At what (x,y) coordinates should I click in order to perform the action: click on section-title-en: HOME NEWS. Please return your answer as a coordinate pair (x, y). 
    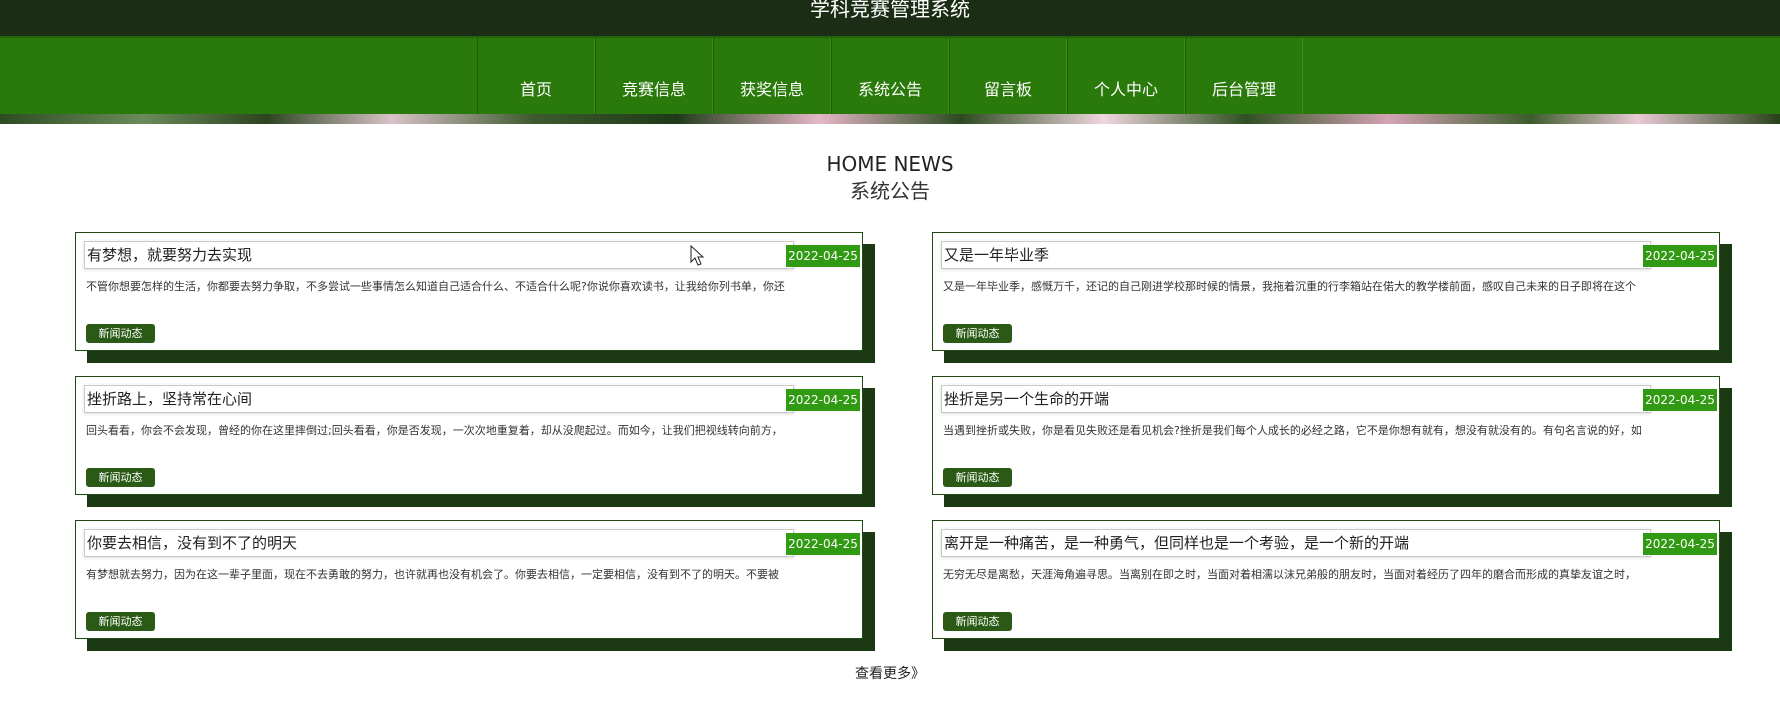
    Looking at the image, I should click on (890, 164).